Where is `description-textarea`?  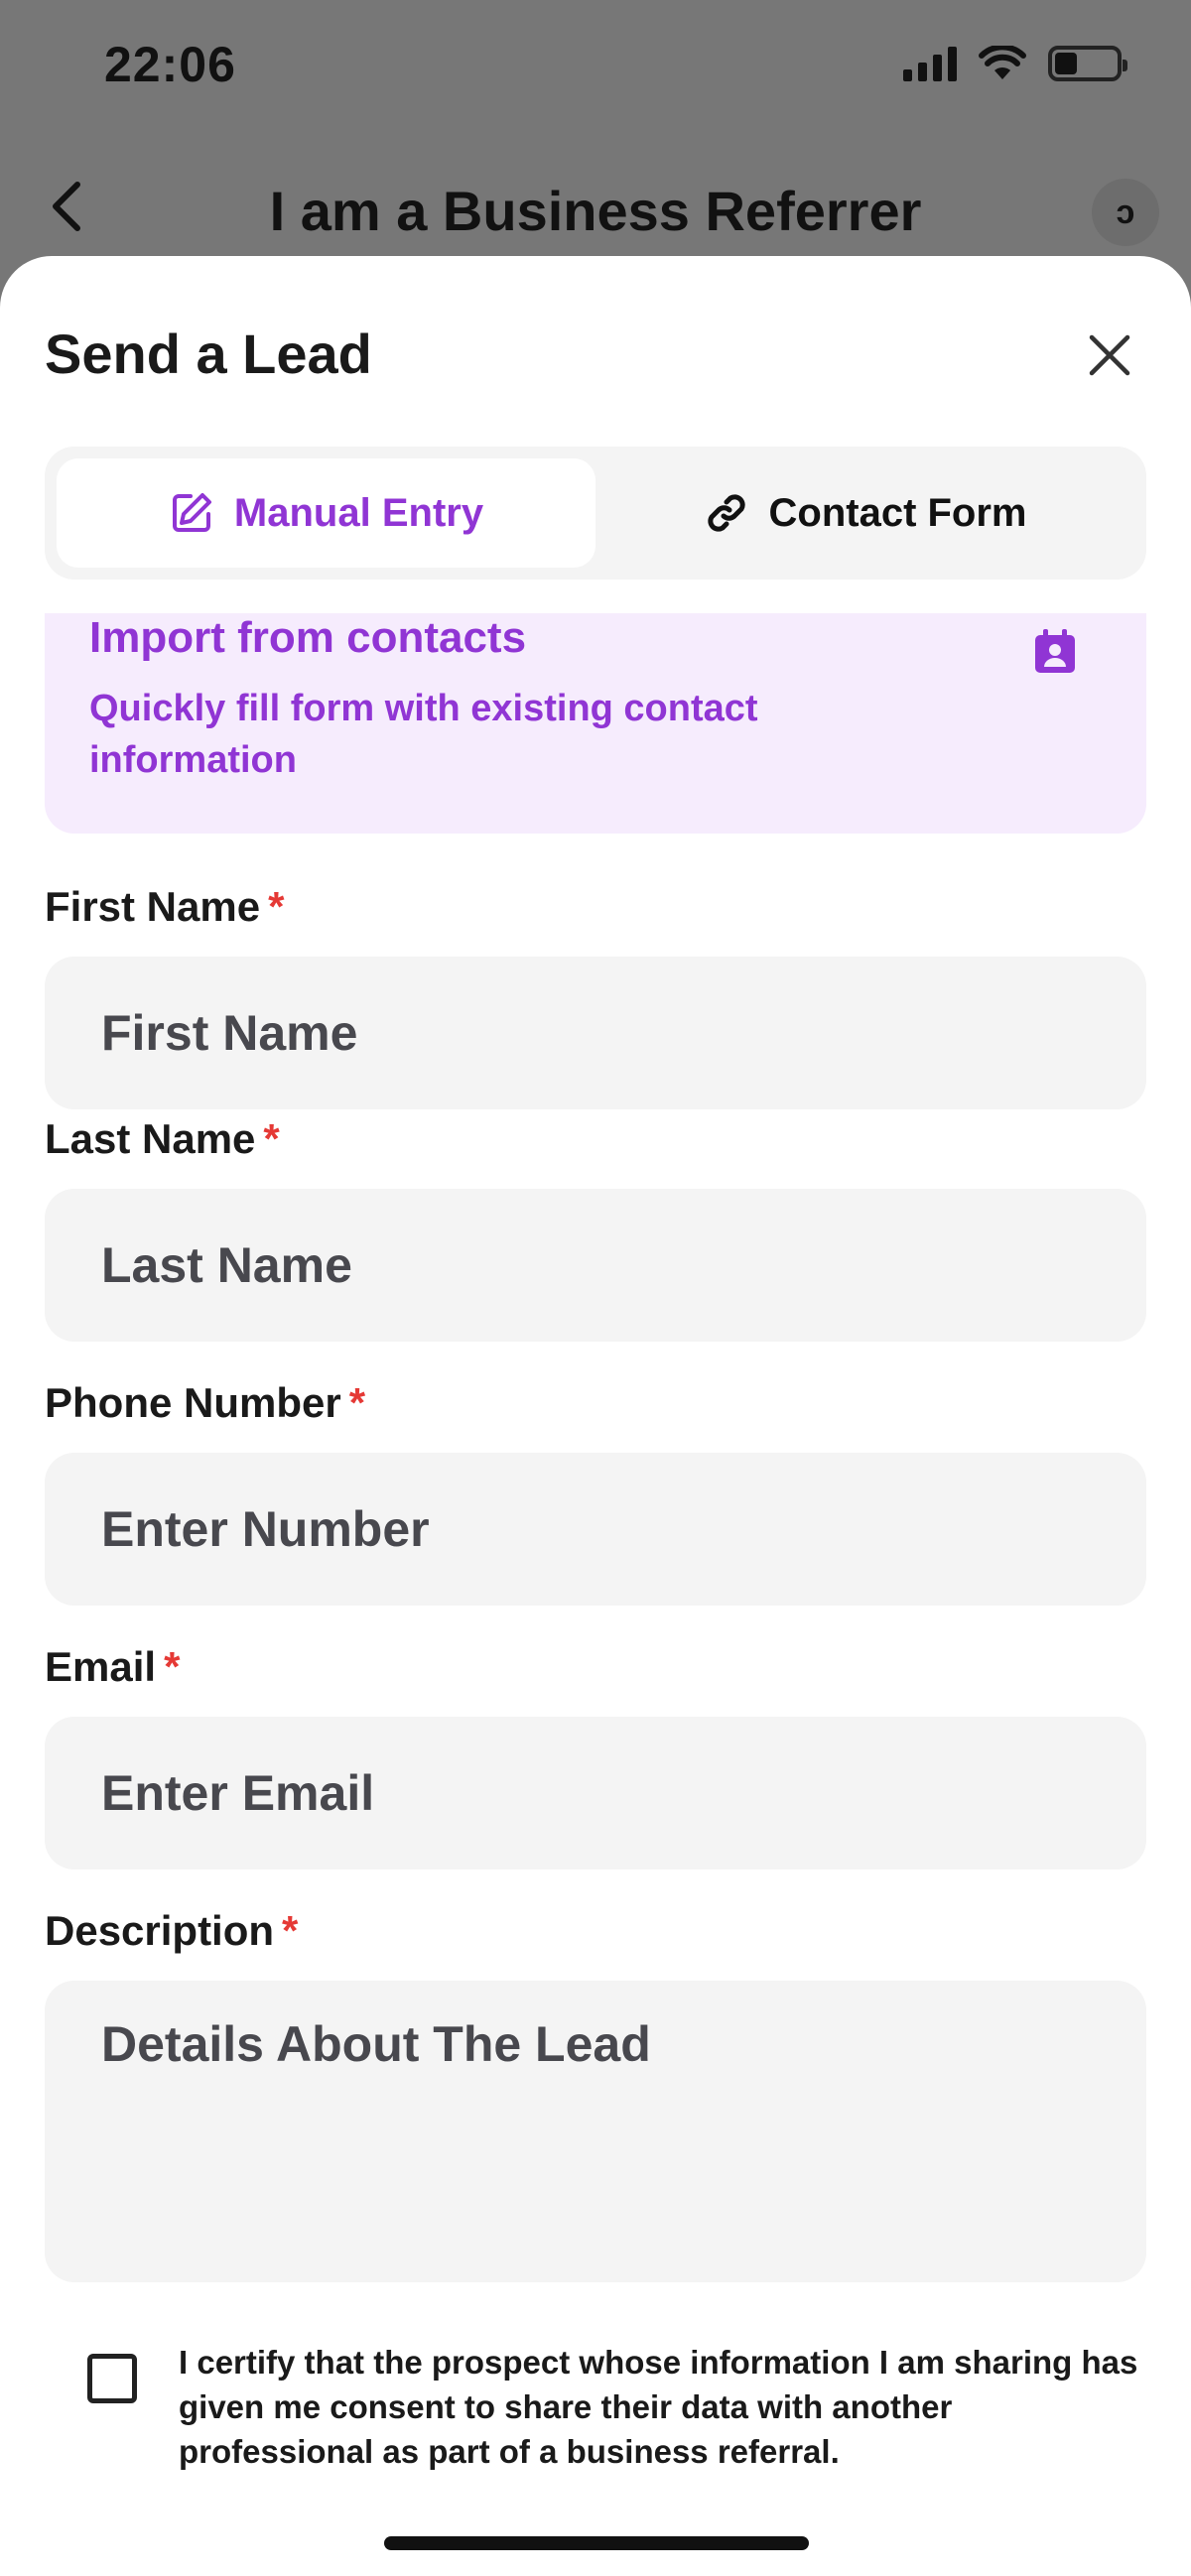
description-textarea is located at coordinates (623, 2113).